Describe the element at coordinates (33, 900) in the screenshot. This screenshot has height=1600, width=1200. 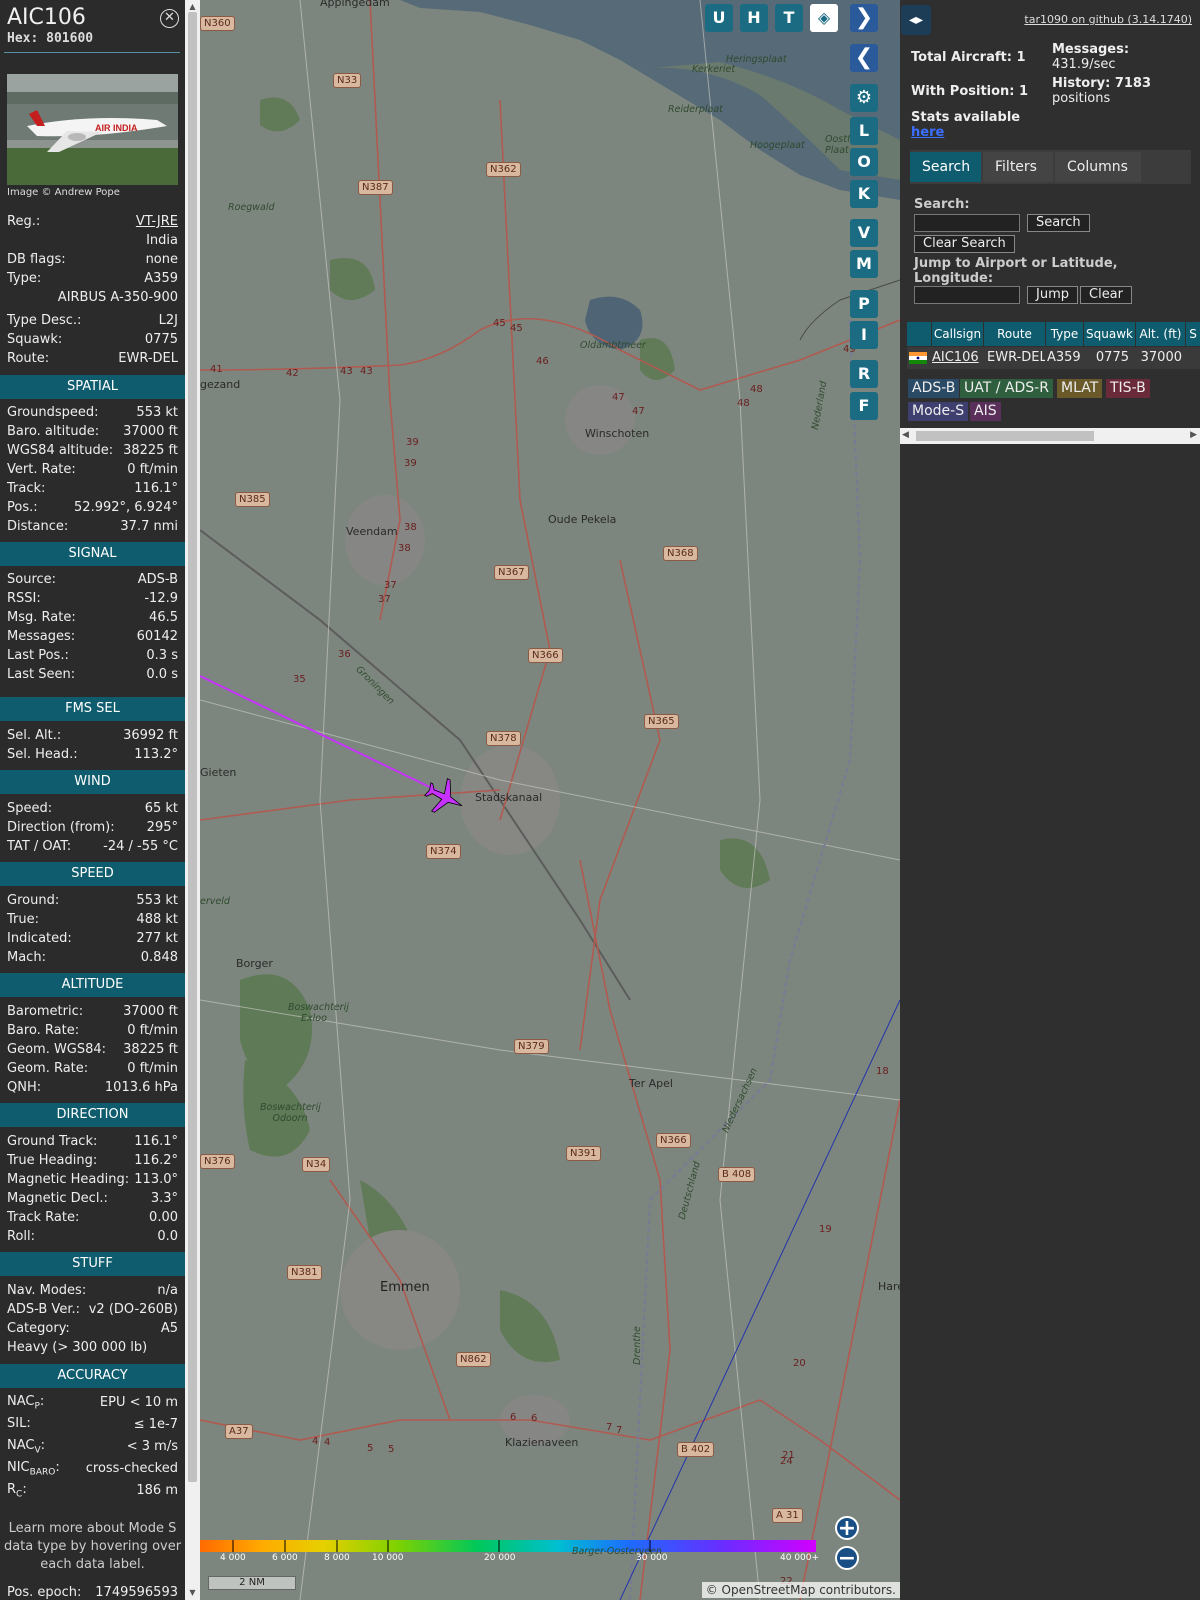
I see `field-label: Ground:` at that location.